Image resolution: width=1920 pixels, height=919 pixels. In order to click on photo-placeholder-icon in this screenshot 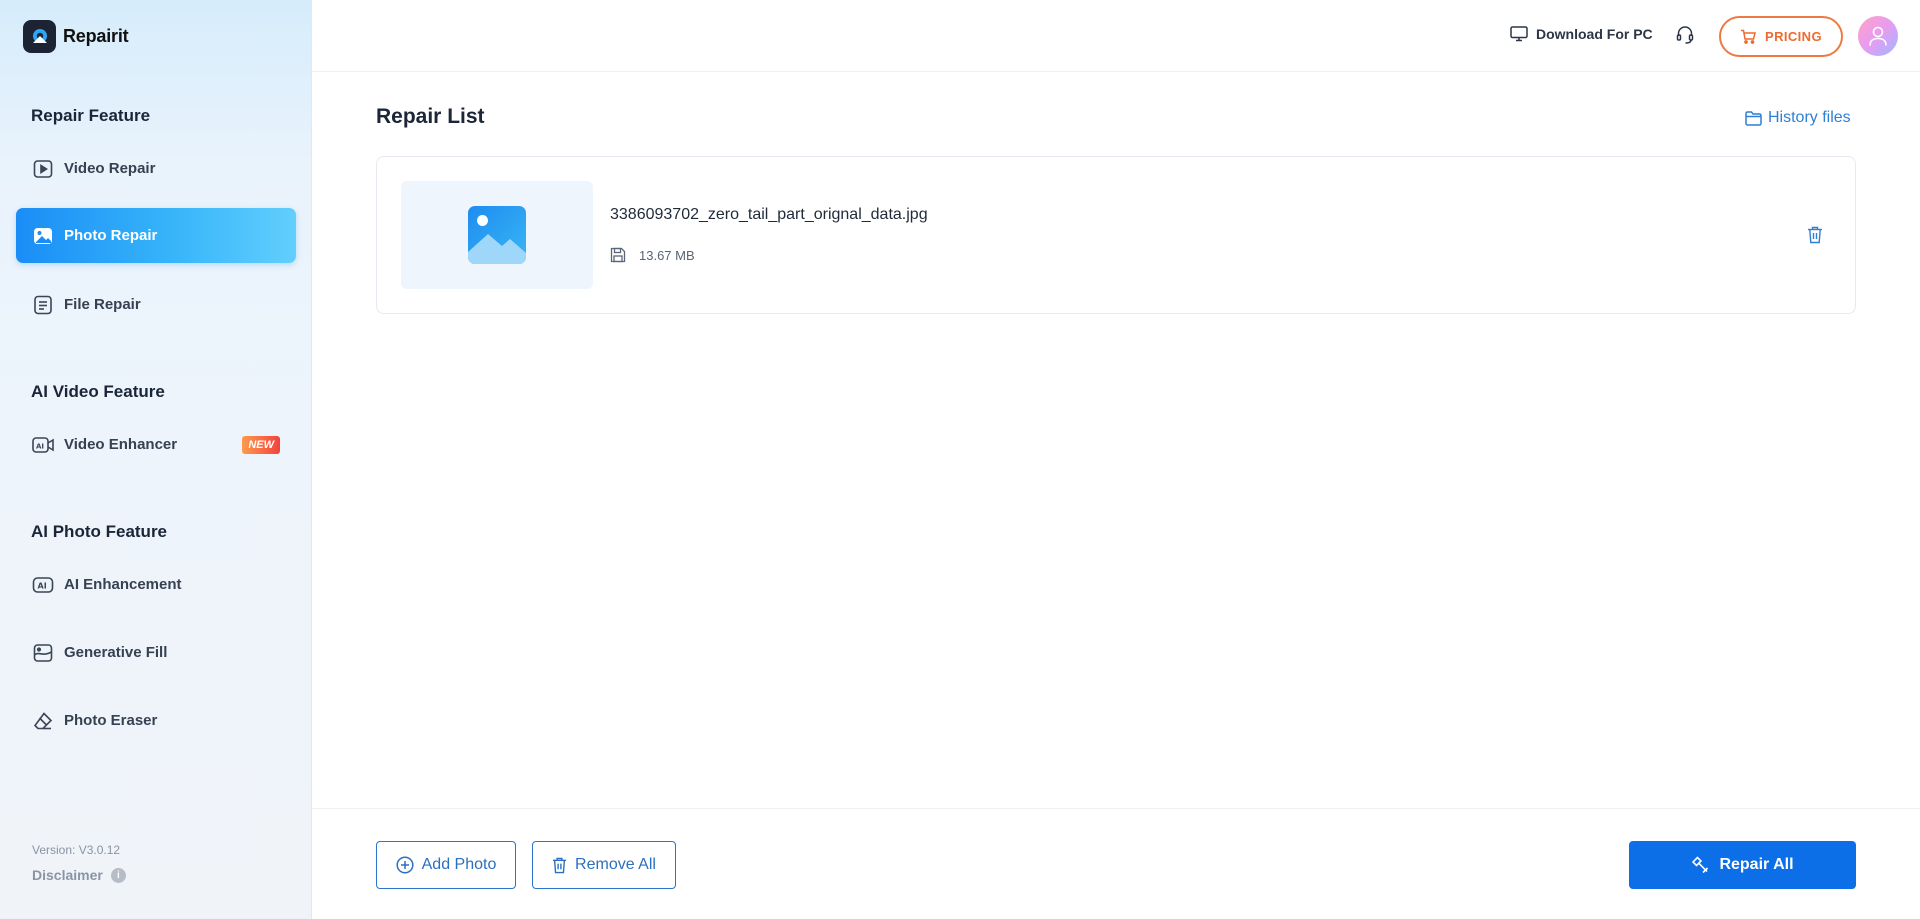, I will do `click(497, 235)`.